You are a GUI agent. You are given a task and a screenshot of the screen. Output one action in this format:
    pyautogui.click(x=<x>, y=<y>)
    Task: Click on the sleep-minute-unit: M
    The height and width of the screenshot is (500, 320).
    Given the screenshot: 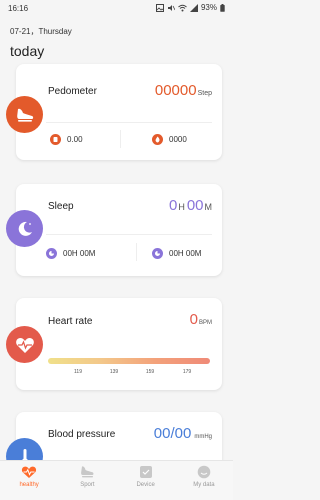 What is the action you would take?
    pyautogui.click(x=208, y=207)
    